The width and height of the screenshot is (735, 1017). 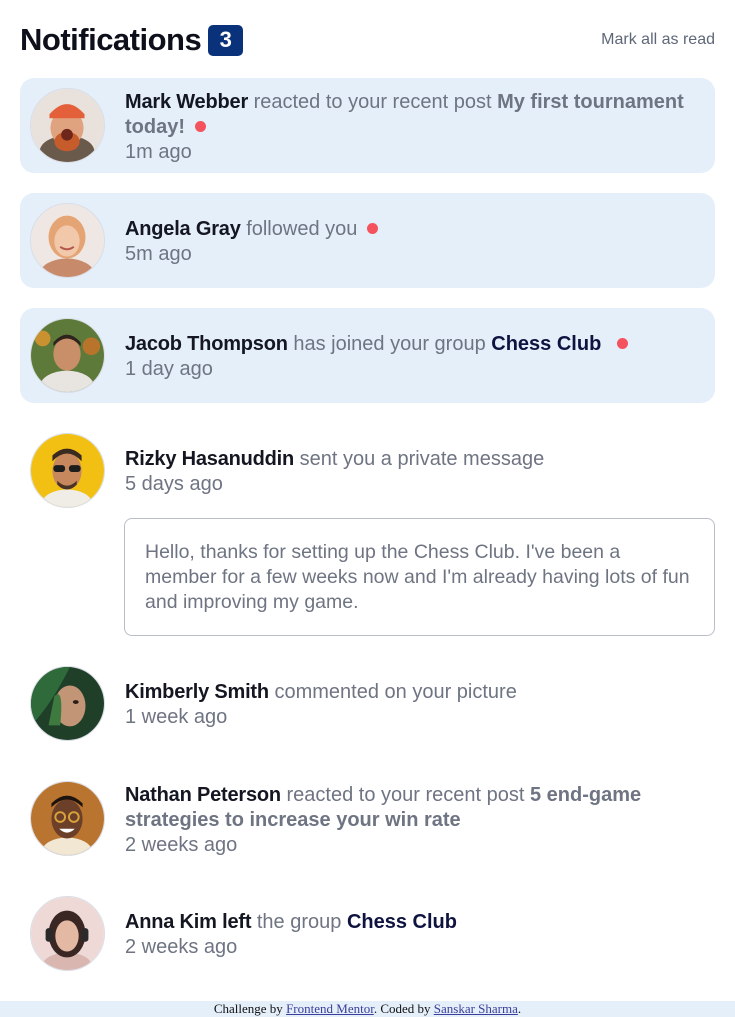 What do you see at coordinates (412, 242) in the screenshot?
I see `notification-text: Angela Gray followed you 5m ago` at bounding box center [412, 242].